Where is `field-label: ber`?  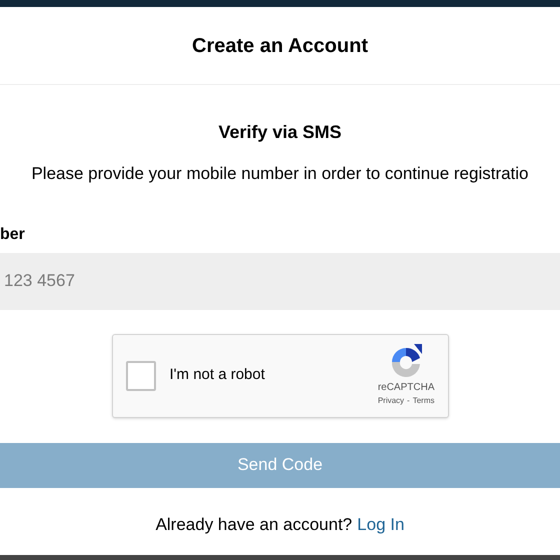 field-label: ber is located at coordinates (12, 234).